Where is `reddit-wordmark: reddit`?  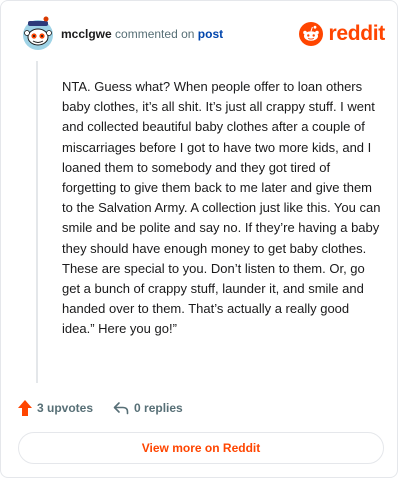
reddit-wordmark: reddit is located at coordinates (356, 33).